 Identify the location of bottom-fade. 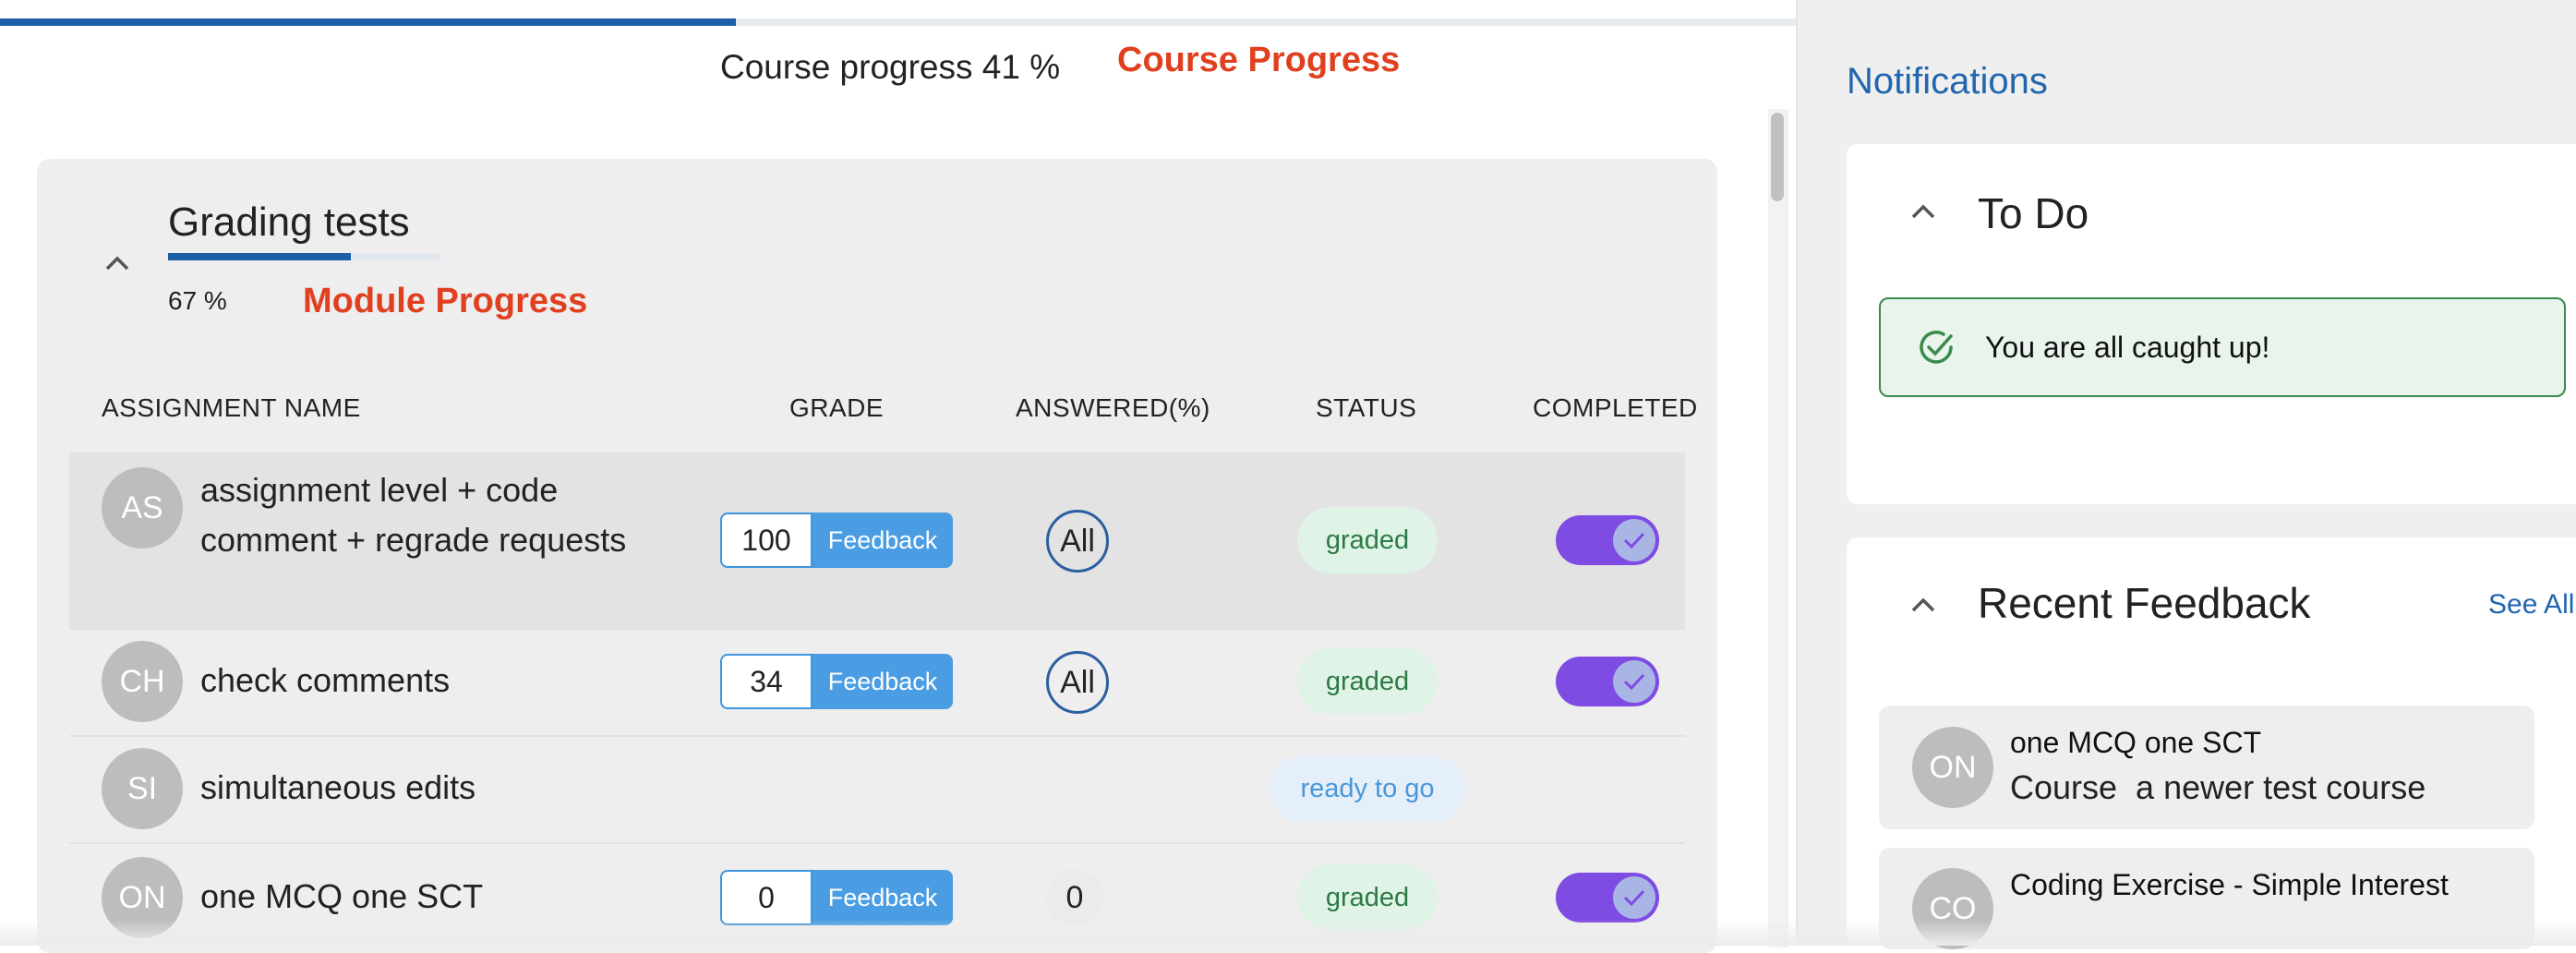
(1288, 933).